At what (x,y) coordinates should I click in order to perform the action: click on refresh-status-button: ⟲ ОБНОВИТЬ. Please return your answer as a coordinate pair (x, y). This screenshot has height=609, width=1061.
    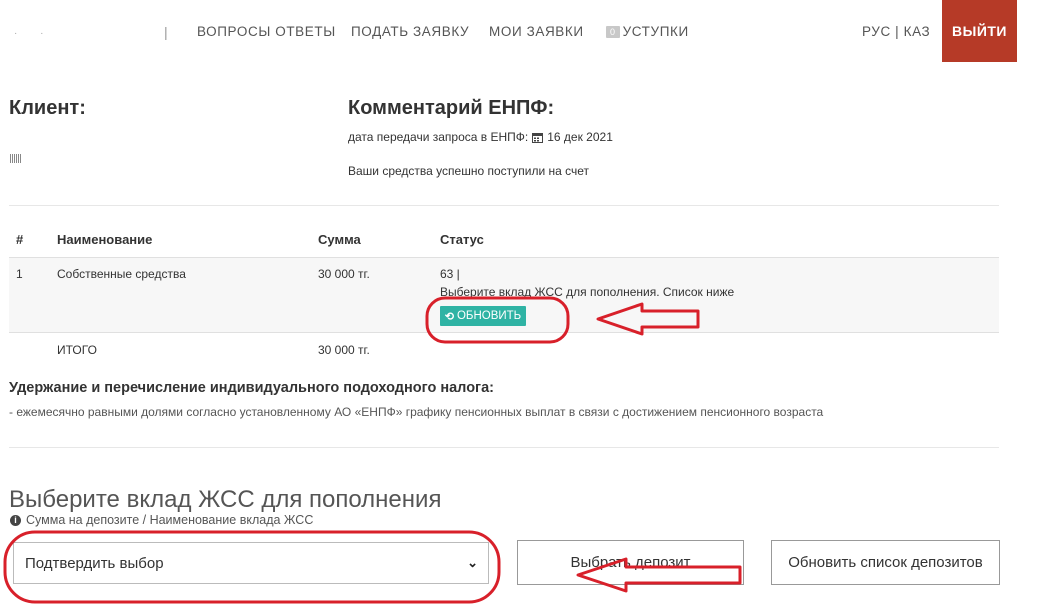
    Looking at the image, I should click on (483, 316).